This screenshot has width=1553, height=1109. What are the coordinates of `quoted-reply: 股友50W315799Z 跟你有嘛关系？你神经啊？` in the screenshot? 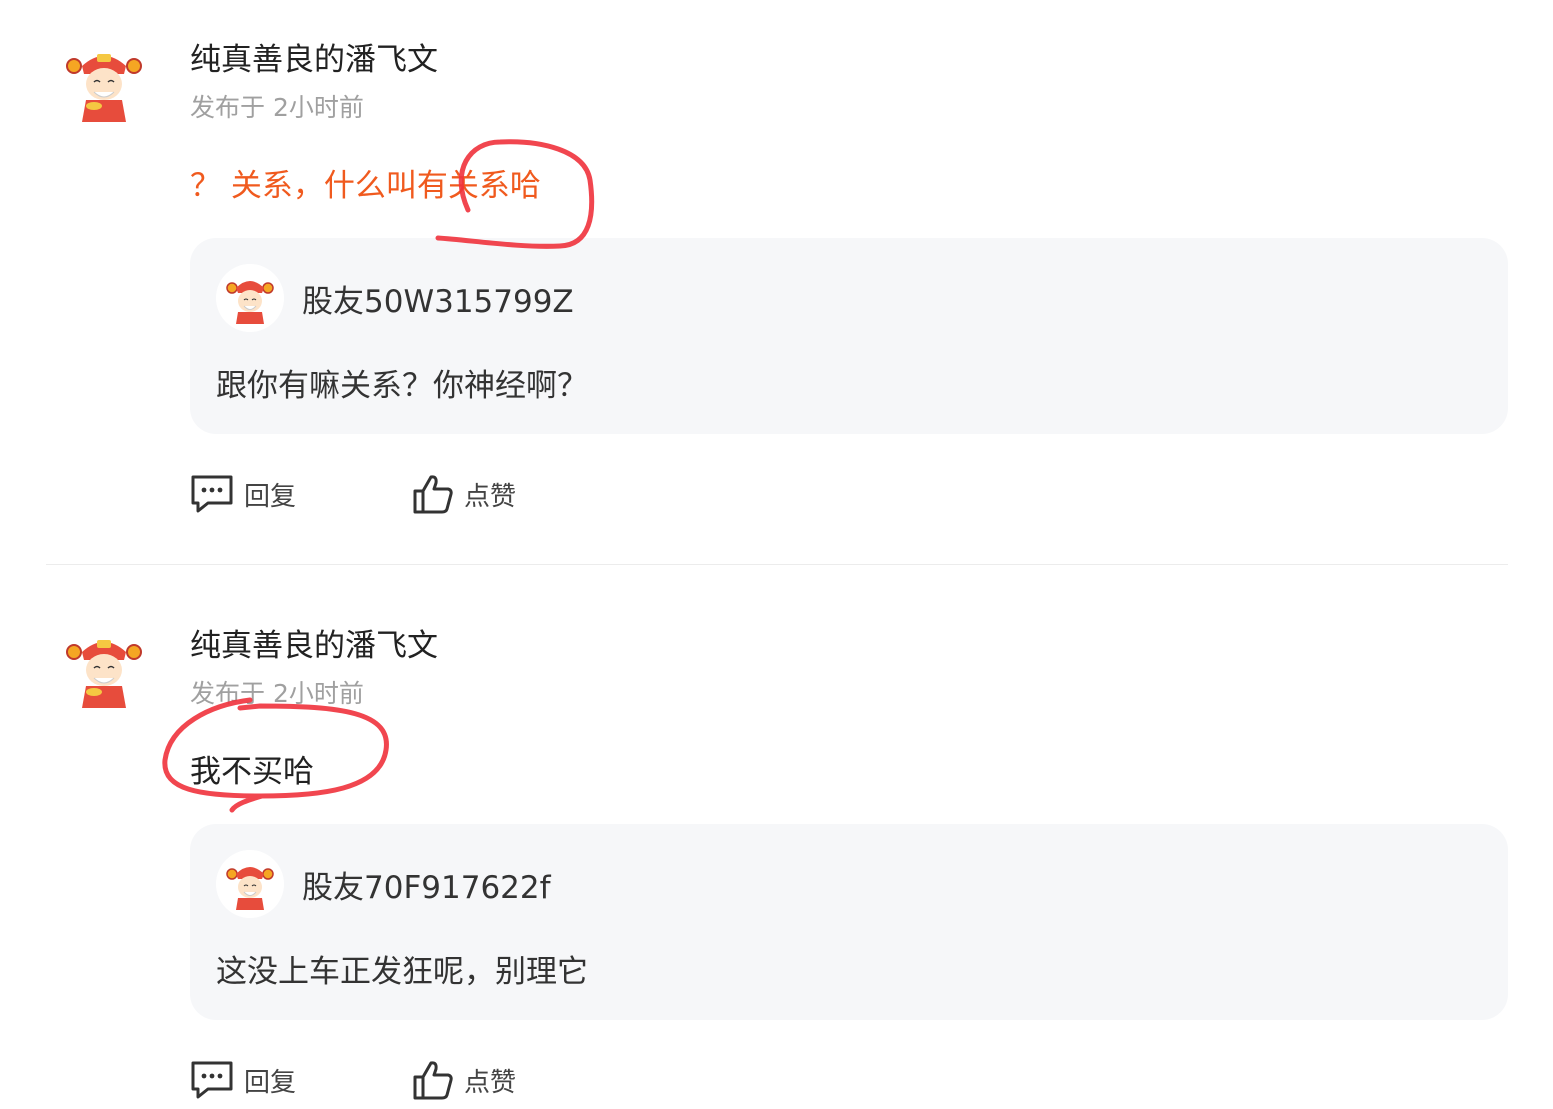 It's located at (849, 336).